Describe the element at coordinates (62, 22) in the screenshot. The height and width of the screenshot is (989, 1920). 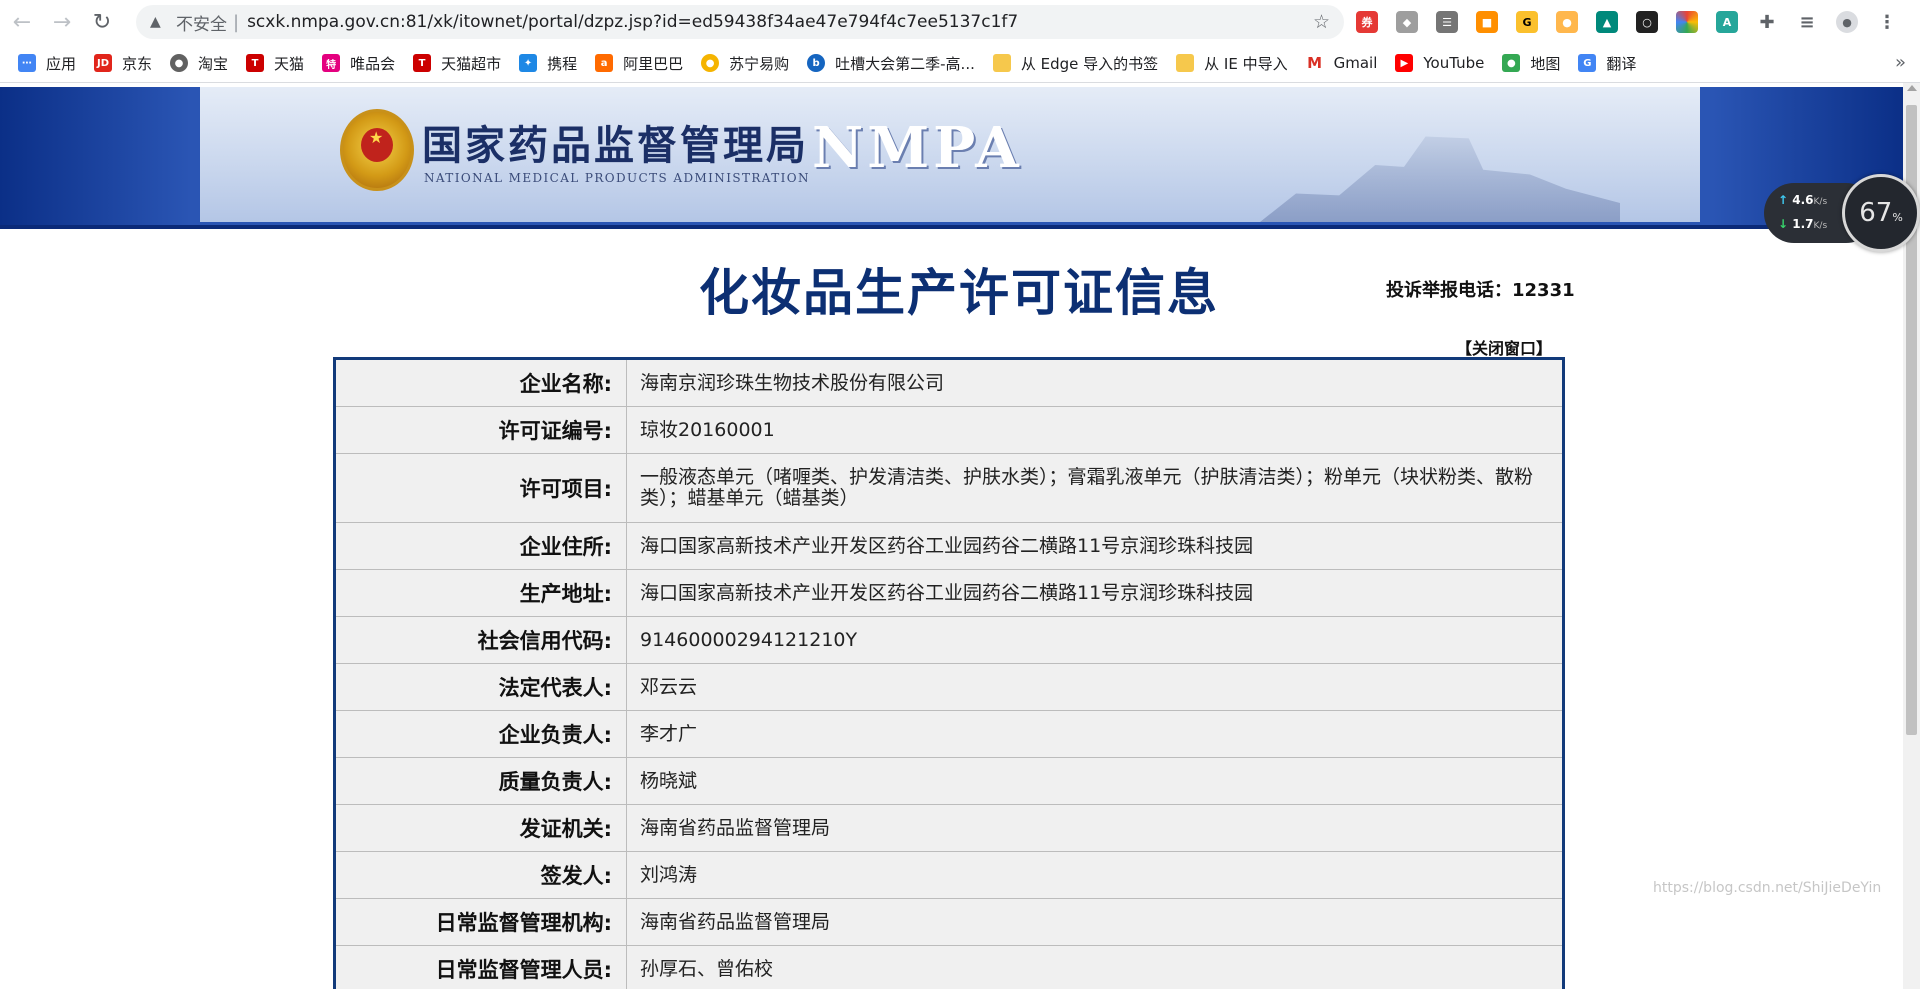
I see `forward-button: →` at that location.